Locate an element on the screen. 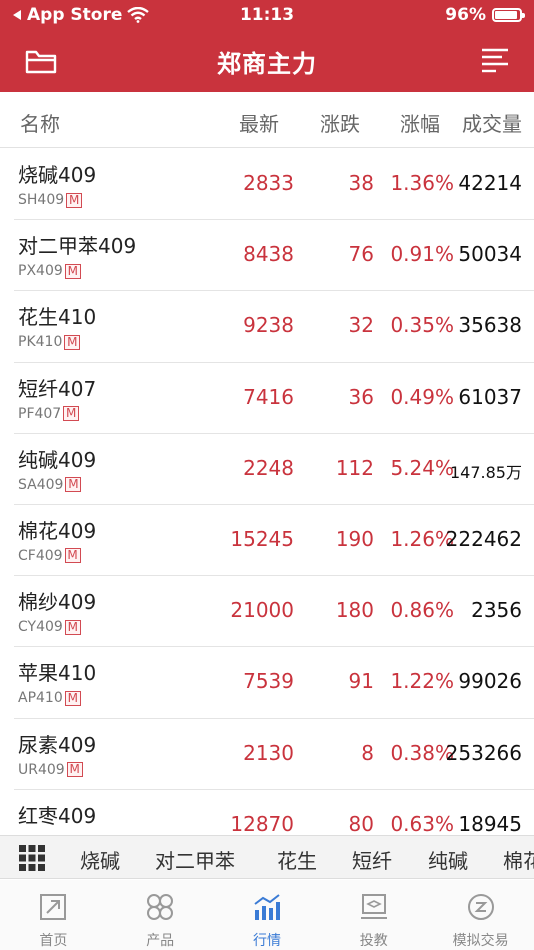 The image size is (534, 950). contract-name: 纯碱409 is located at coordinates (57, 459).